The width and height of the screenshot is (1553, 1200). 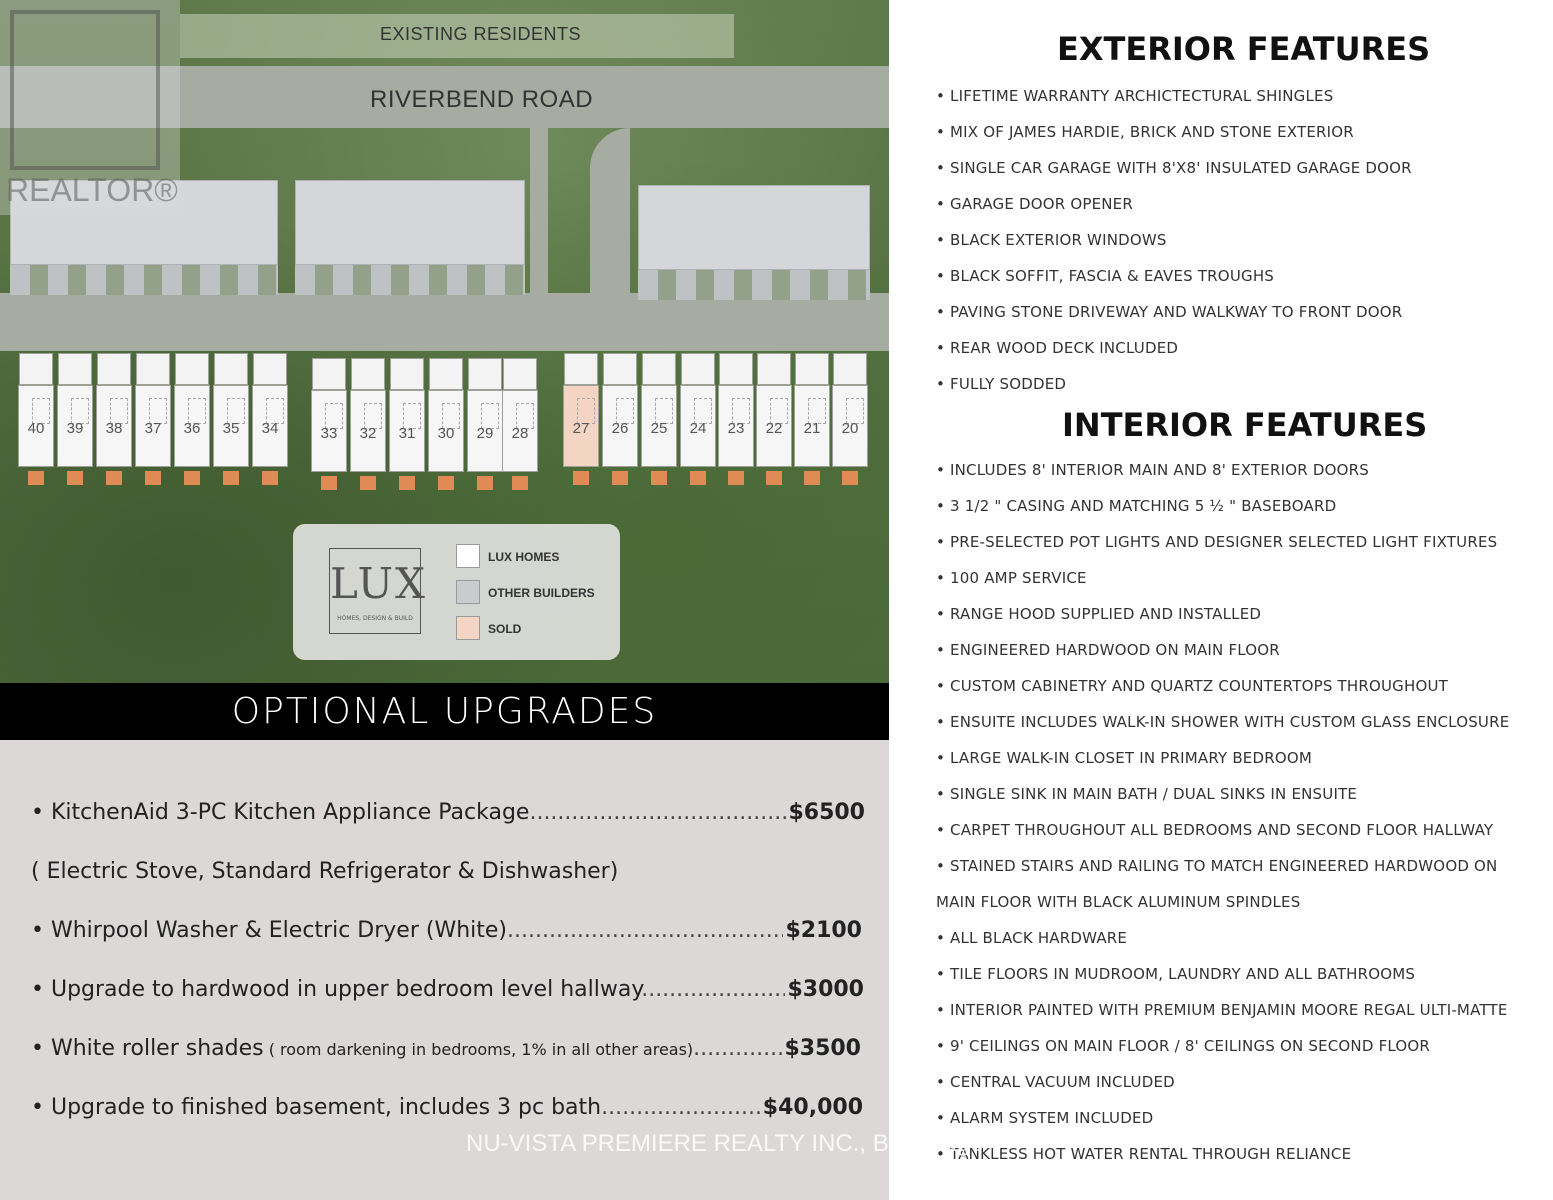 What do you see at coordinates (36, 426) in the screenshot?
I see `lot-40: 40` at bounding box center [36, 426].